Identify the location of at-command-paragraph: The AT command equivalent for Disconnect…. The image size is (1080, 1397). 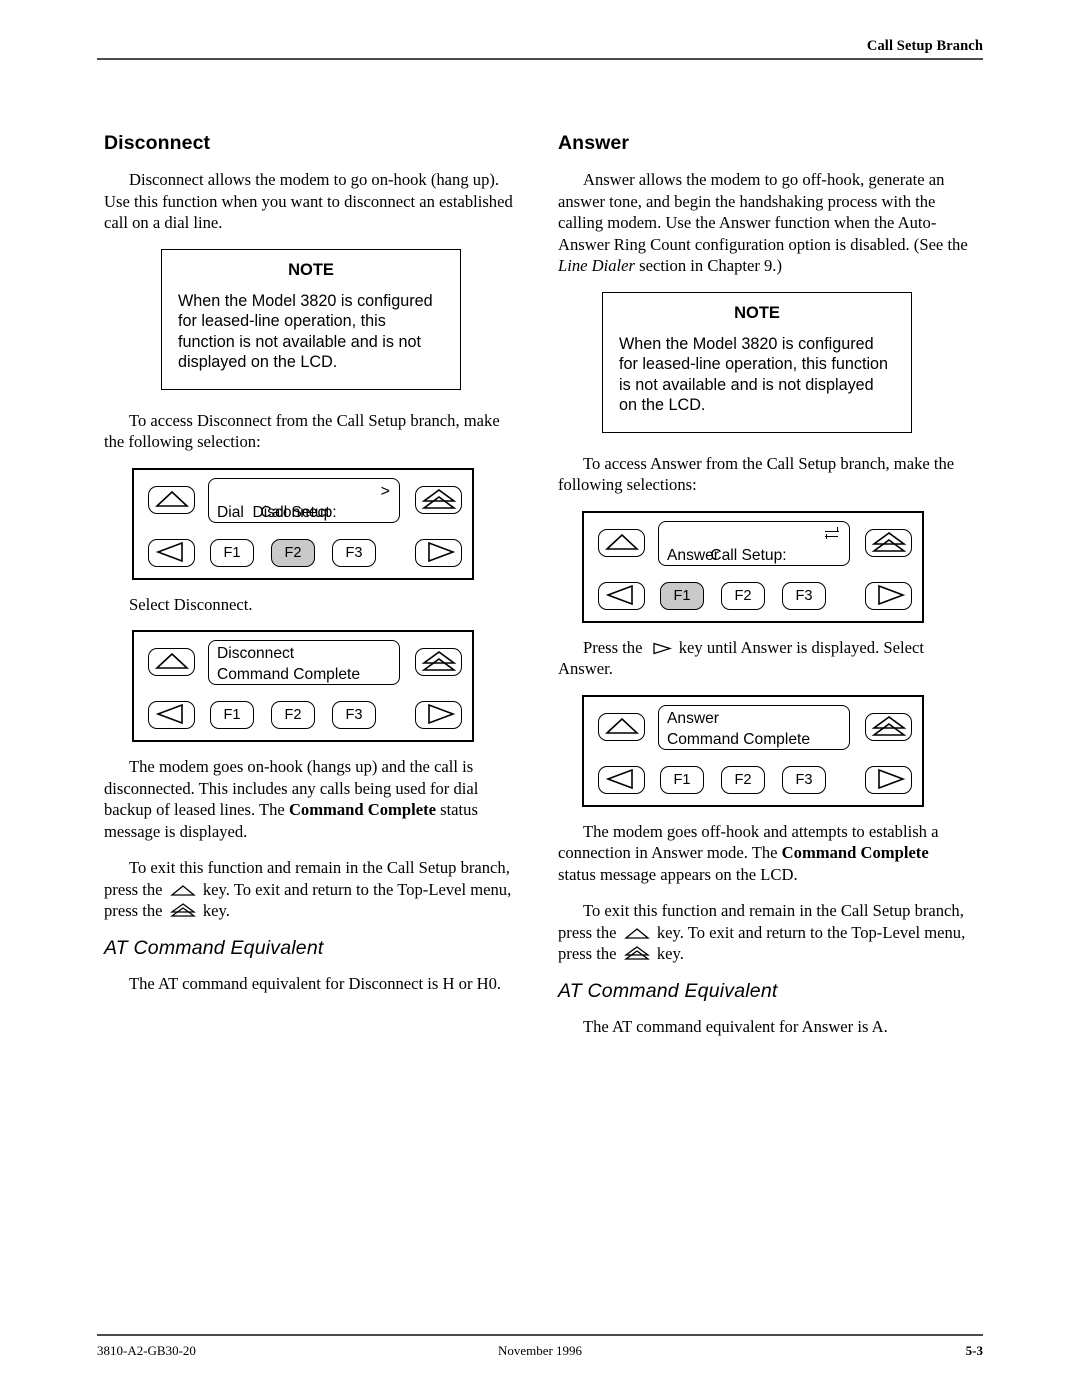
(315, 983).